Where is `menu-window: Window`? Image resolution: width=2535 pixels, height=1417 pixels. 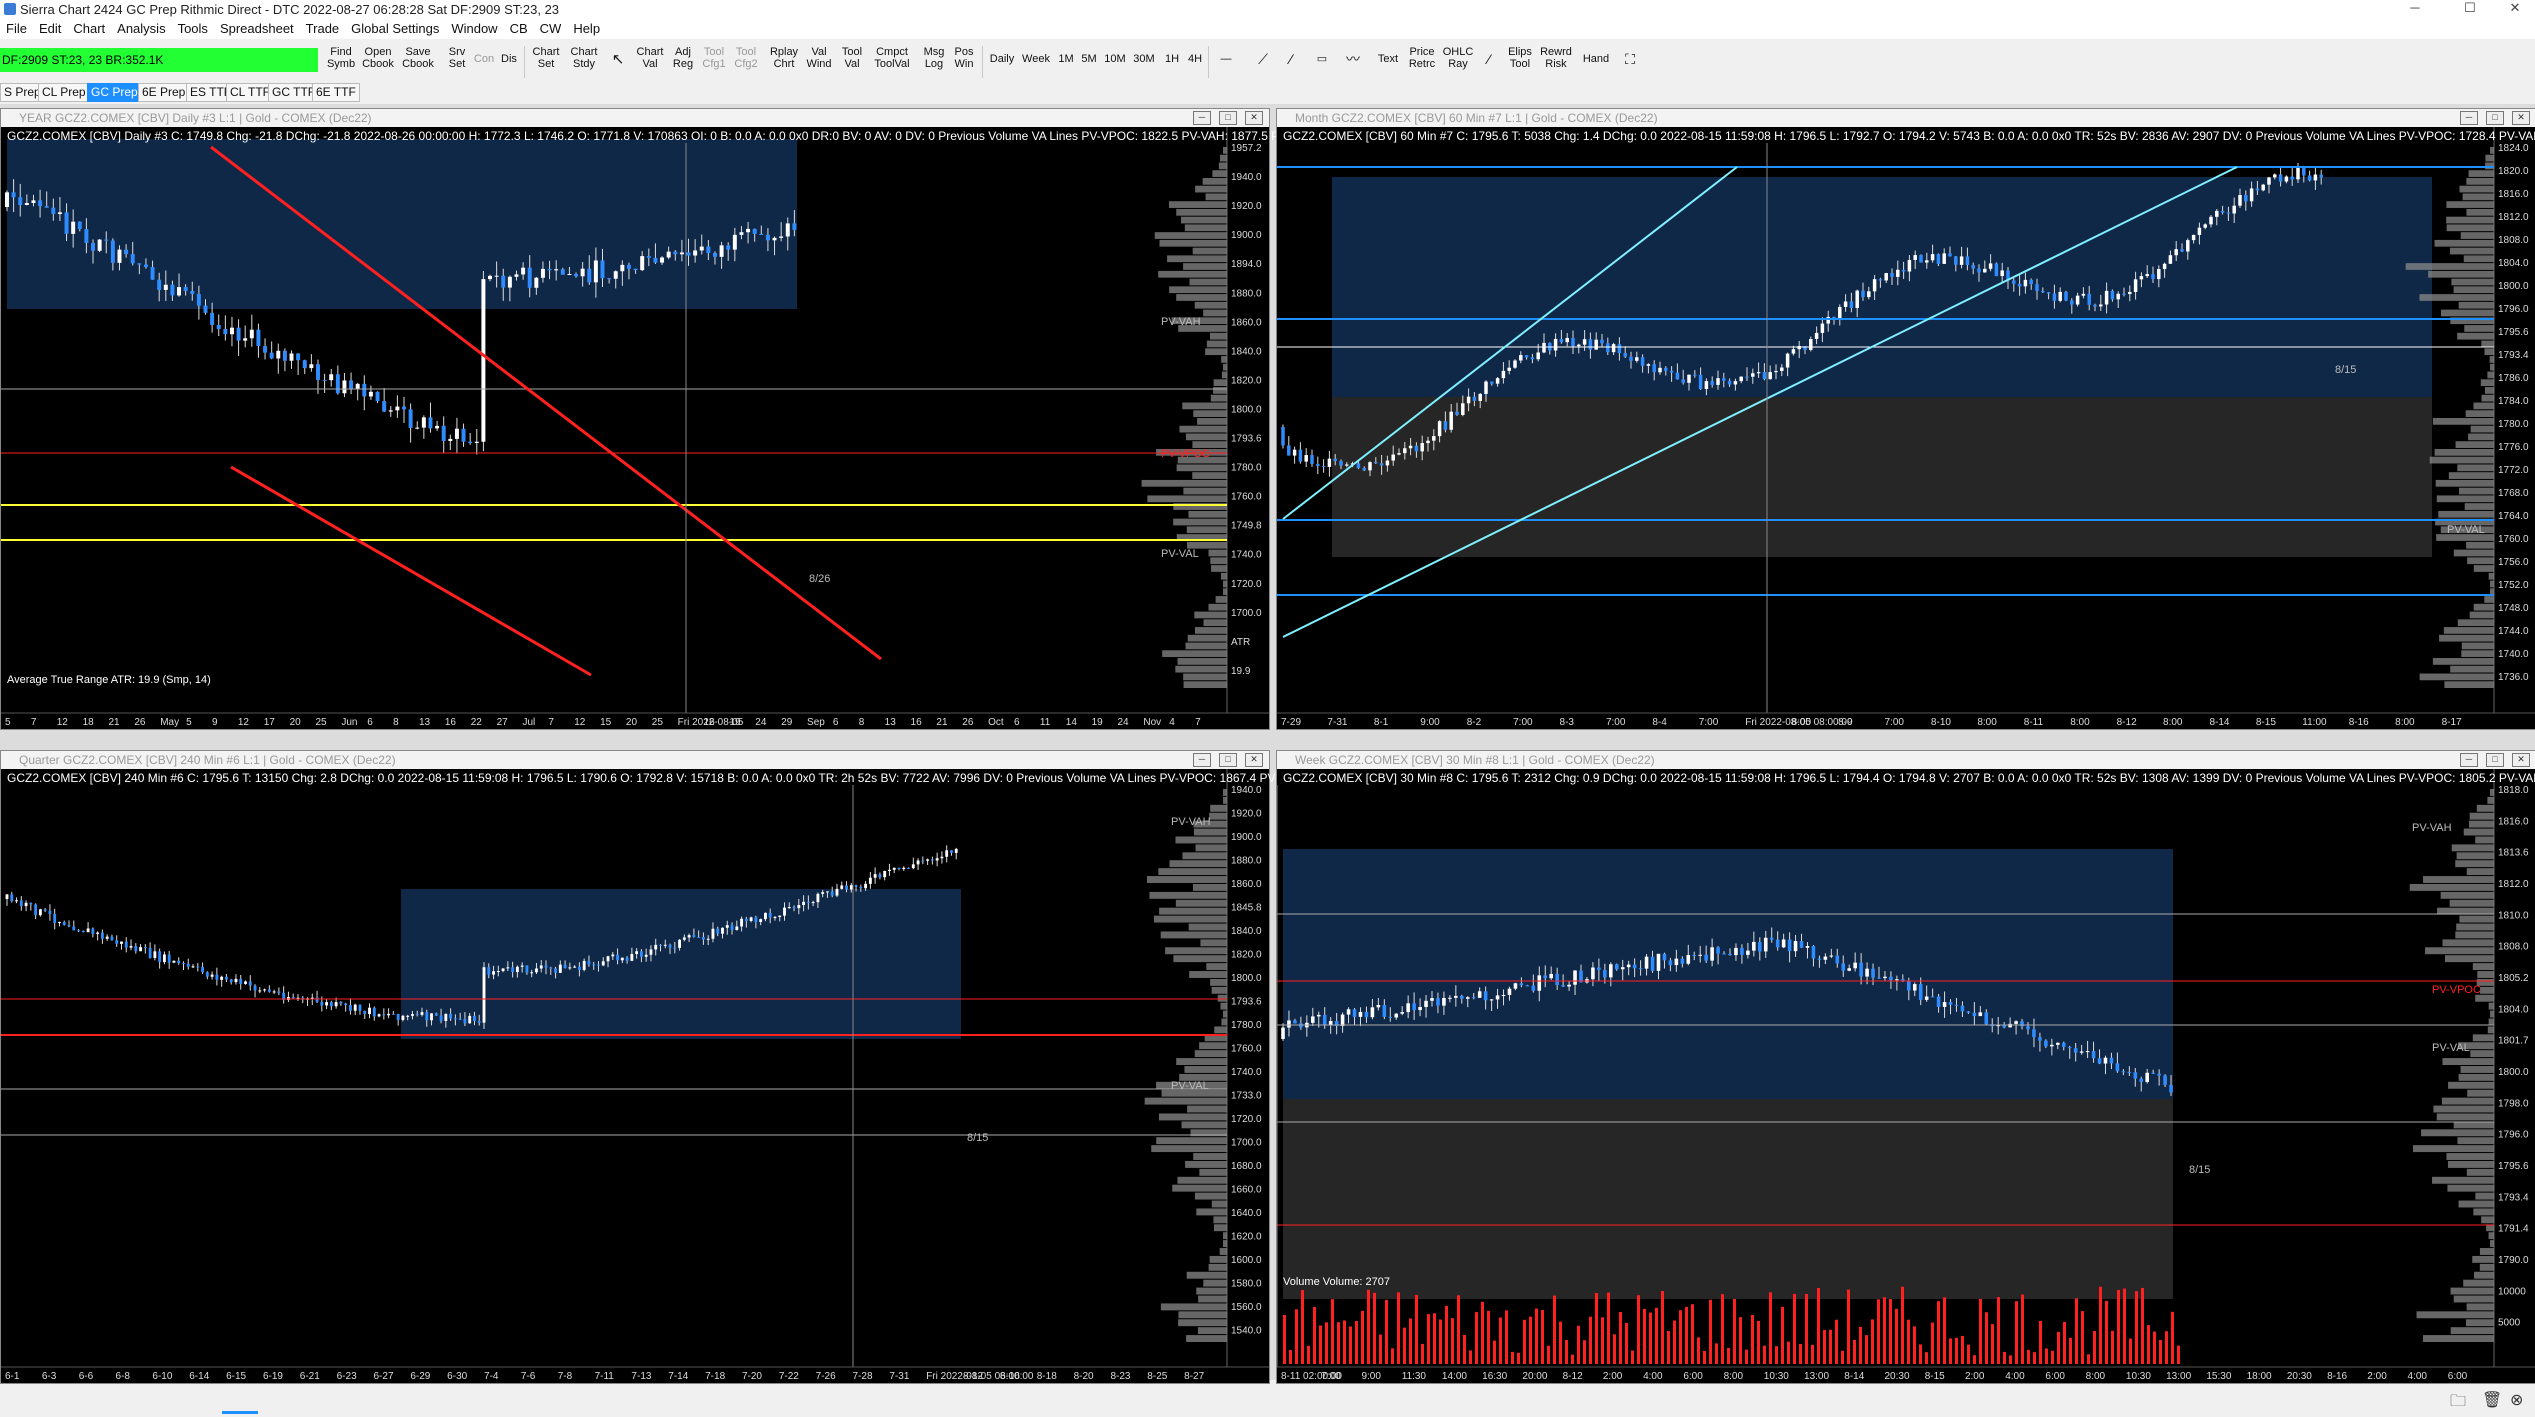
menu-window: Window is located at coordinates (474, 27).